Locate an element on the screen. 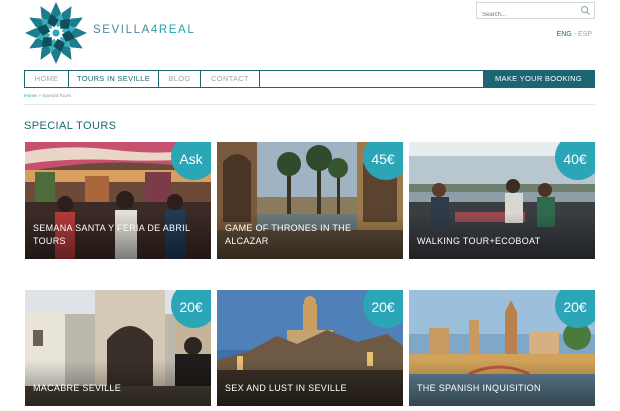 Image resolution: width=620 pixels, height=411 pixels. tour-title: GAME OF THRONES IN THE ALCAZAR is located at coordinates (288, 234).